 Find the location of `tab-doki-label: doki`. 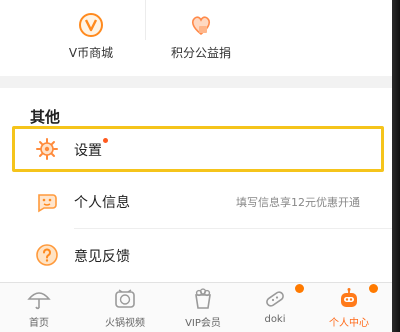

tab-doki-label: doki is located at coordinates (275, 319).